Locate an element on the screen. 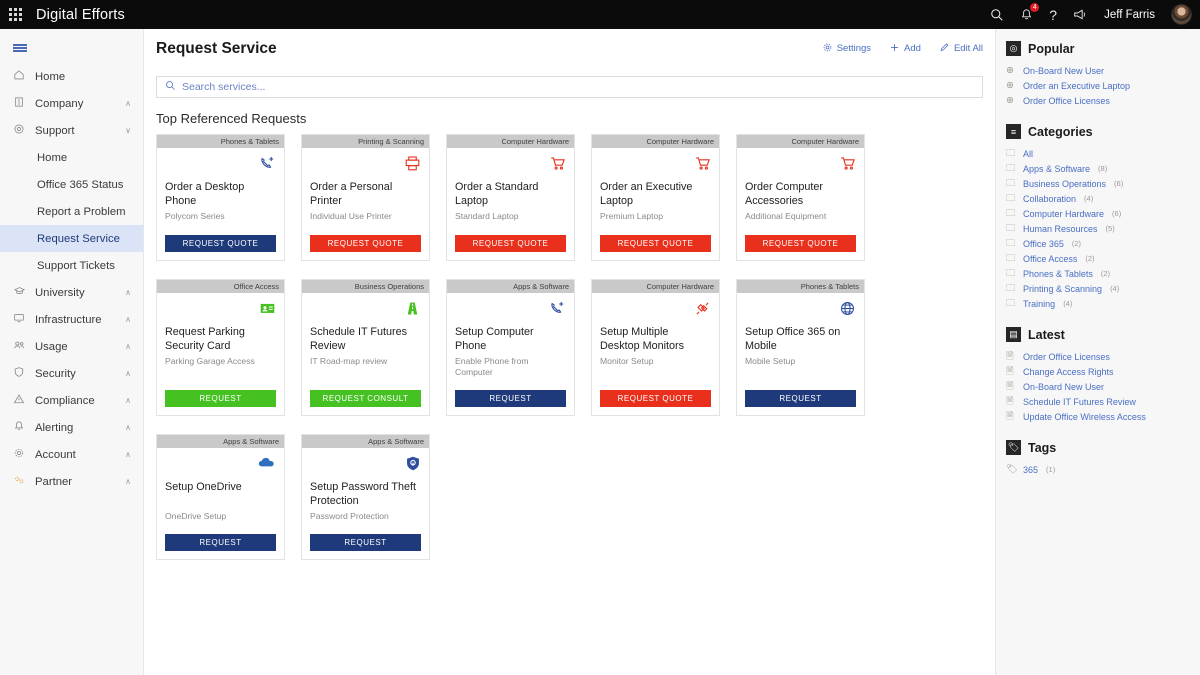 This screenshot has width=1200, height=675. latest-item: 🗎 Order Office Licenses is located at coordinates (1103, 356).